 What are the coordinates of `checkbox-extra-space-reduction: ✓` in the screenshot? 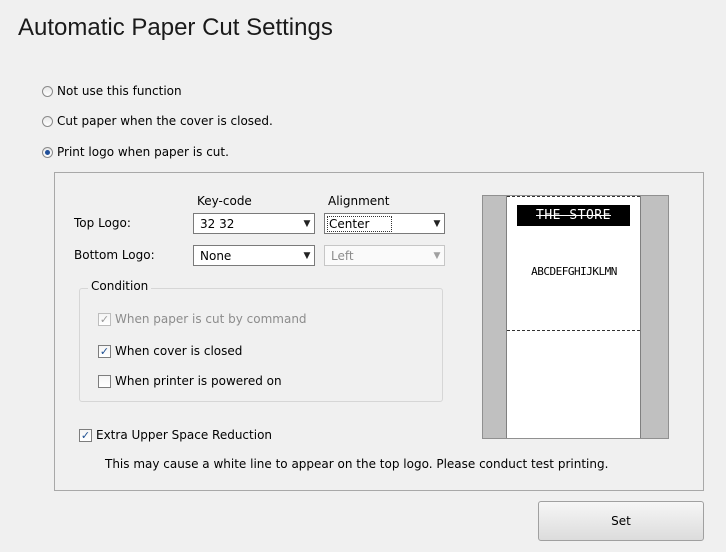 It's located at (85, 435).